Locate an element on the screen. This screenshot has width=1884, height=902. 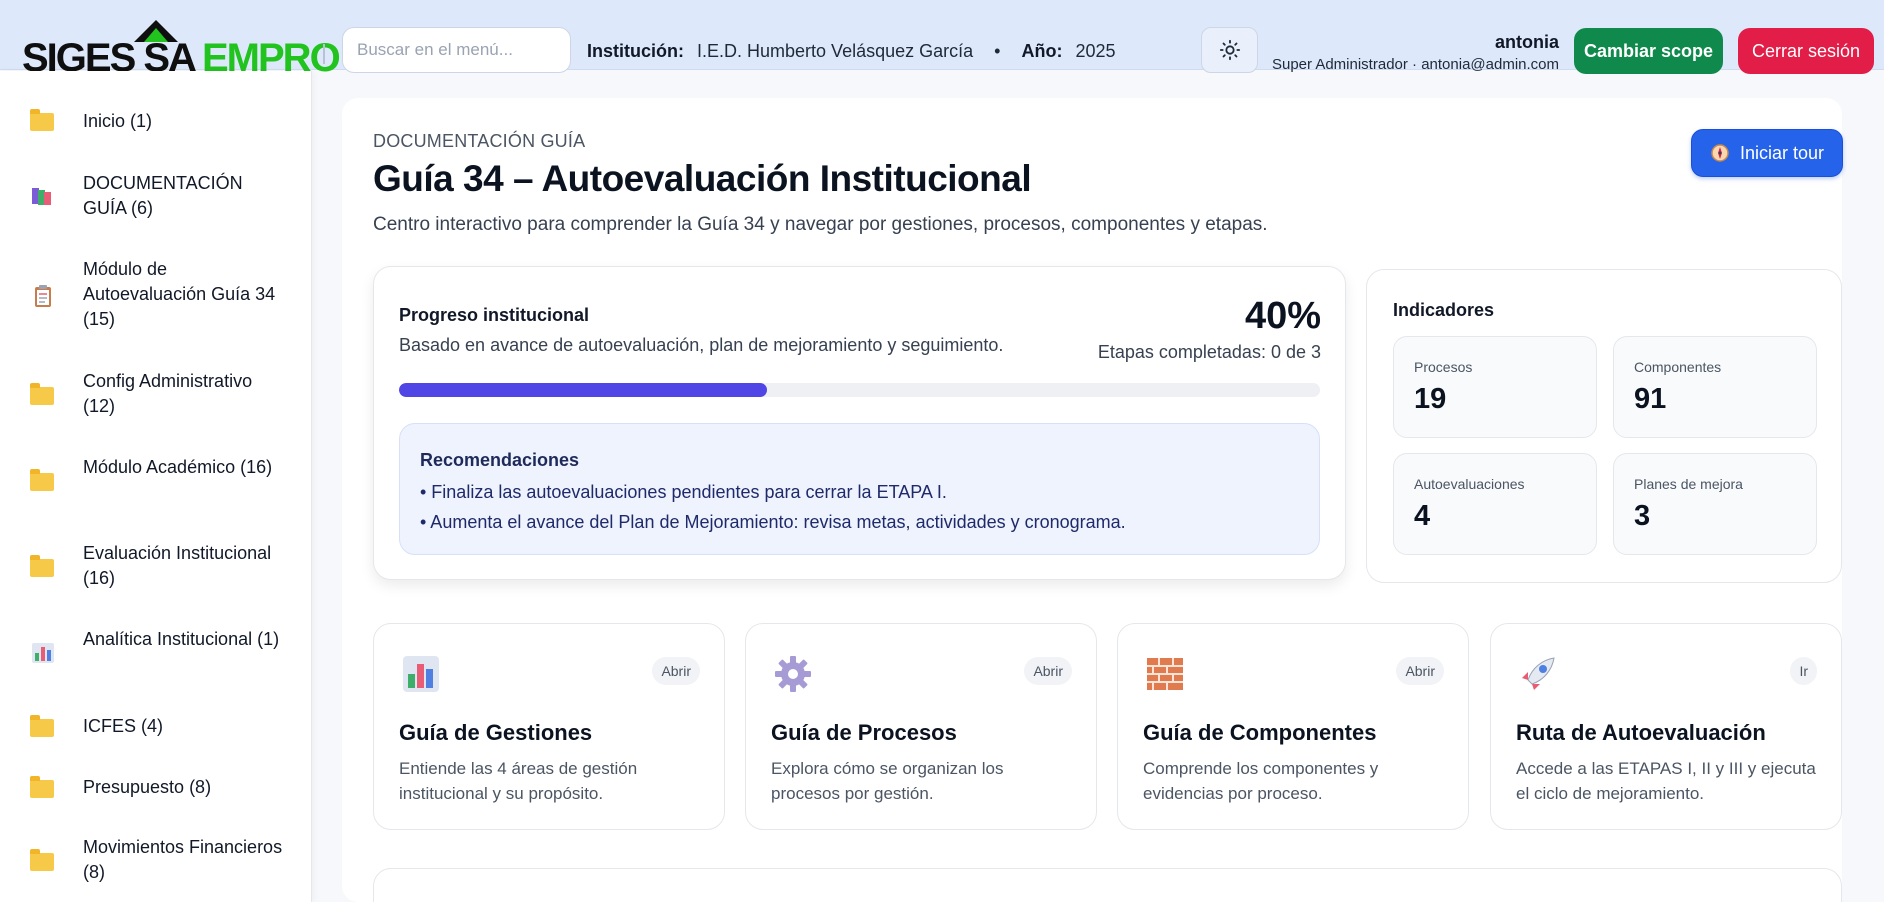
start-tour-label: Iniciar tour is located at coordinates (1782, 152).